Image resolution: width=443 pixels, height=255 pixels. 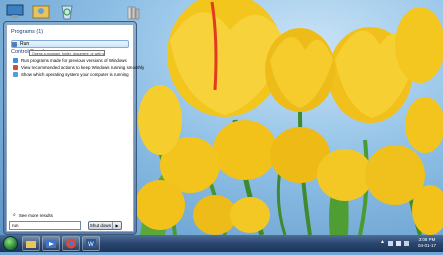 I want to click on programs-header: Programs (1), so click(x=27, y=32).